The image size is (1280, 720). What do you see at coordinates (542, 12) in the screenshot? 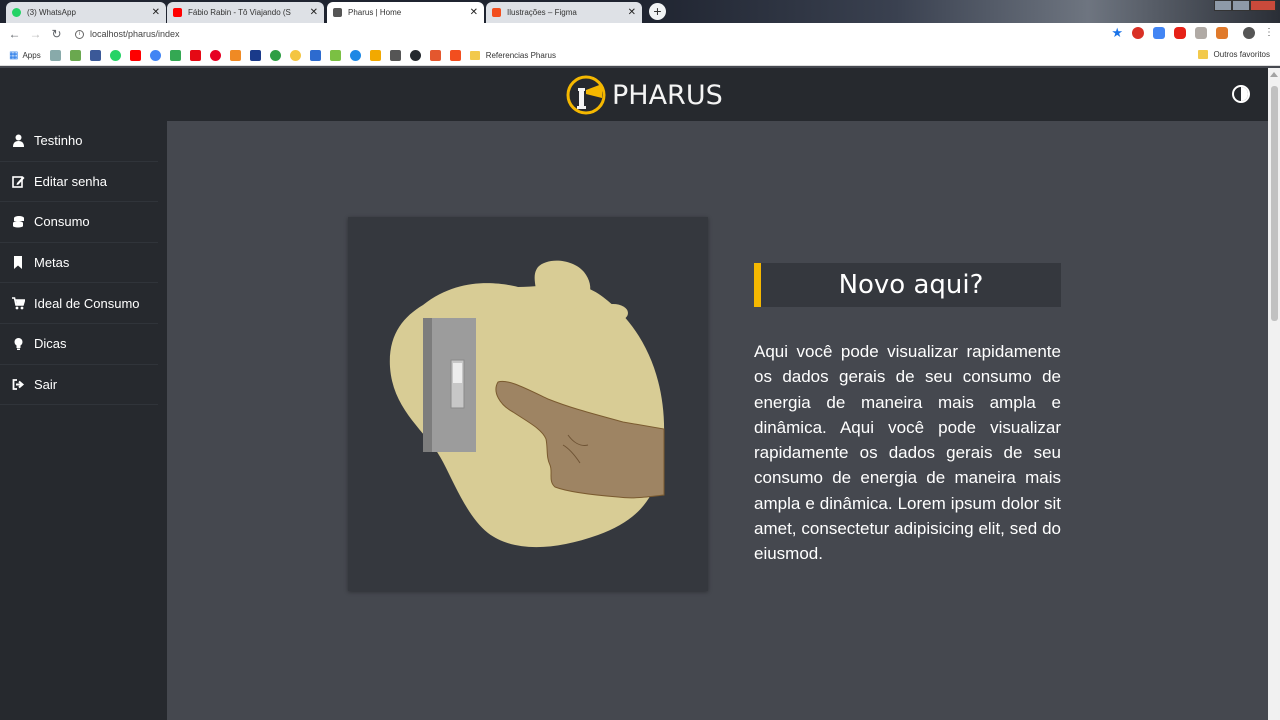
I see `tab-label: Ilustrações – Figma` at bounding box center [542, 12].